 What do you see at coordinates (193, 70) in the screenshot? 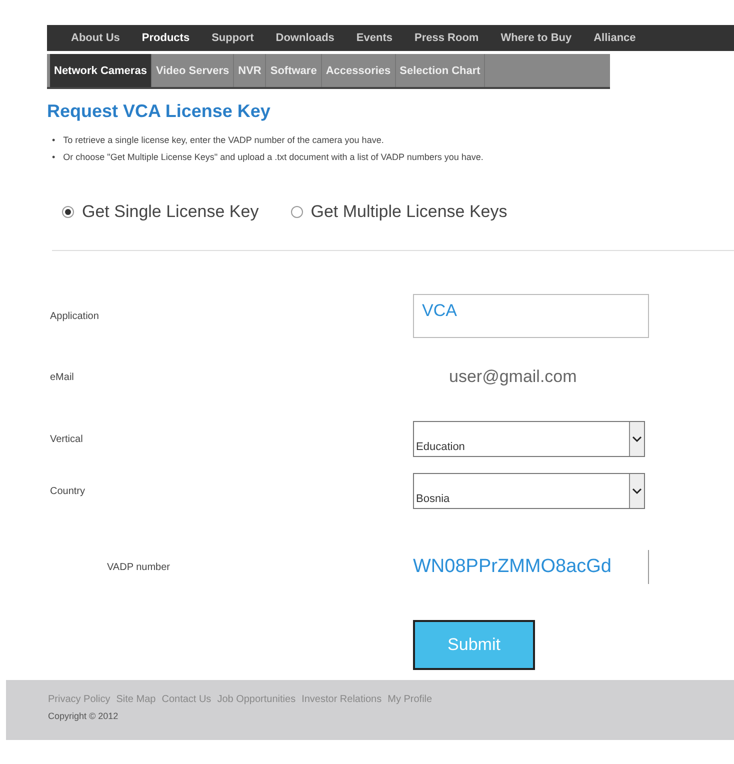
I see `sub-nav-tab: Video Servers` at bounding box center [193, 70].